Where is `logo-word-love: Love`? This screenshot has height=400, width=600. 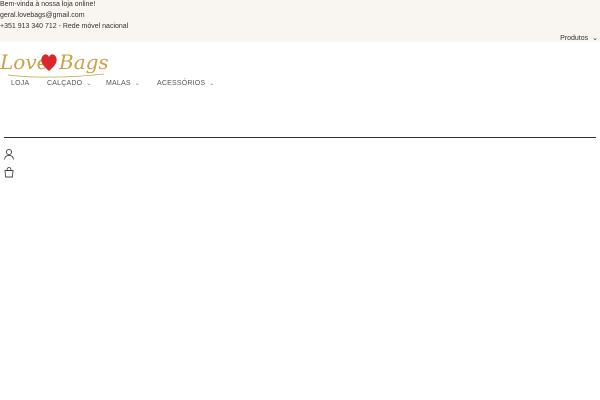
logo-word-love: Love is located at coordinates (24, 62).